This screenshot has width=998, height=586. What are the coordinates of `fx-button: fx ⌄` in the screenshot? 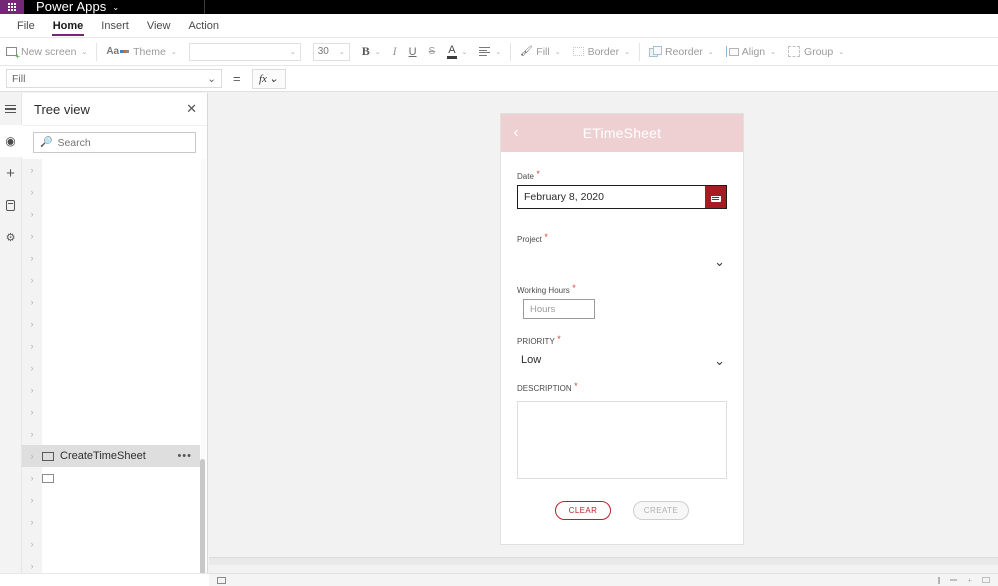 It's located at (268, 78).